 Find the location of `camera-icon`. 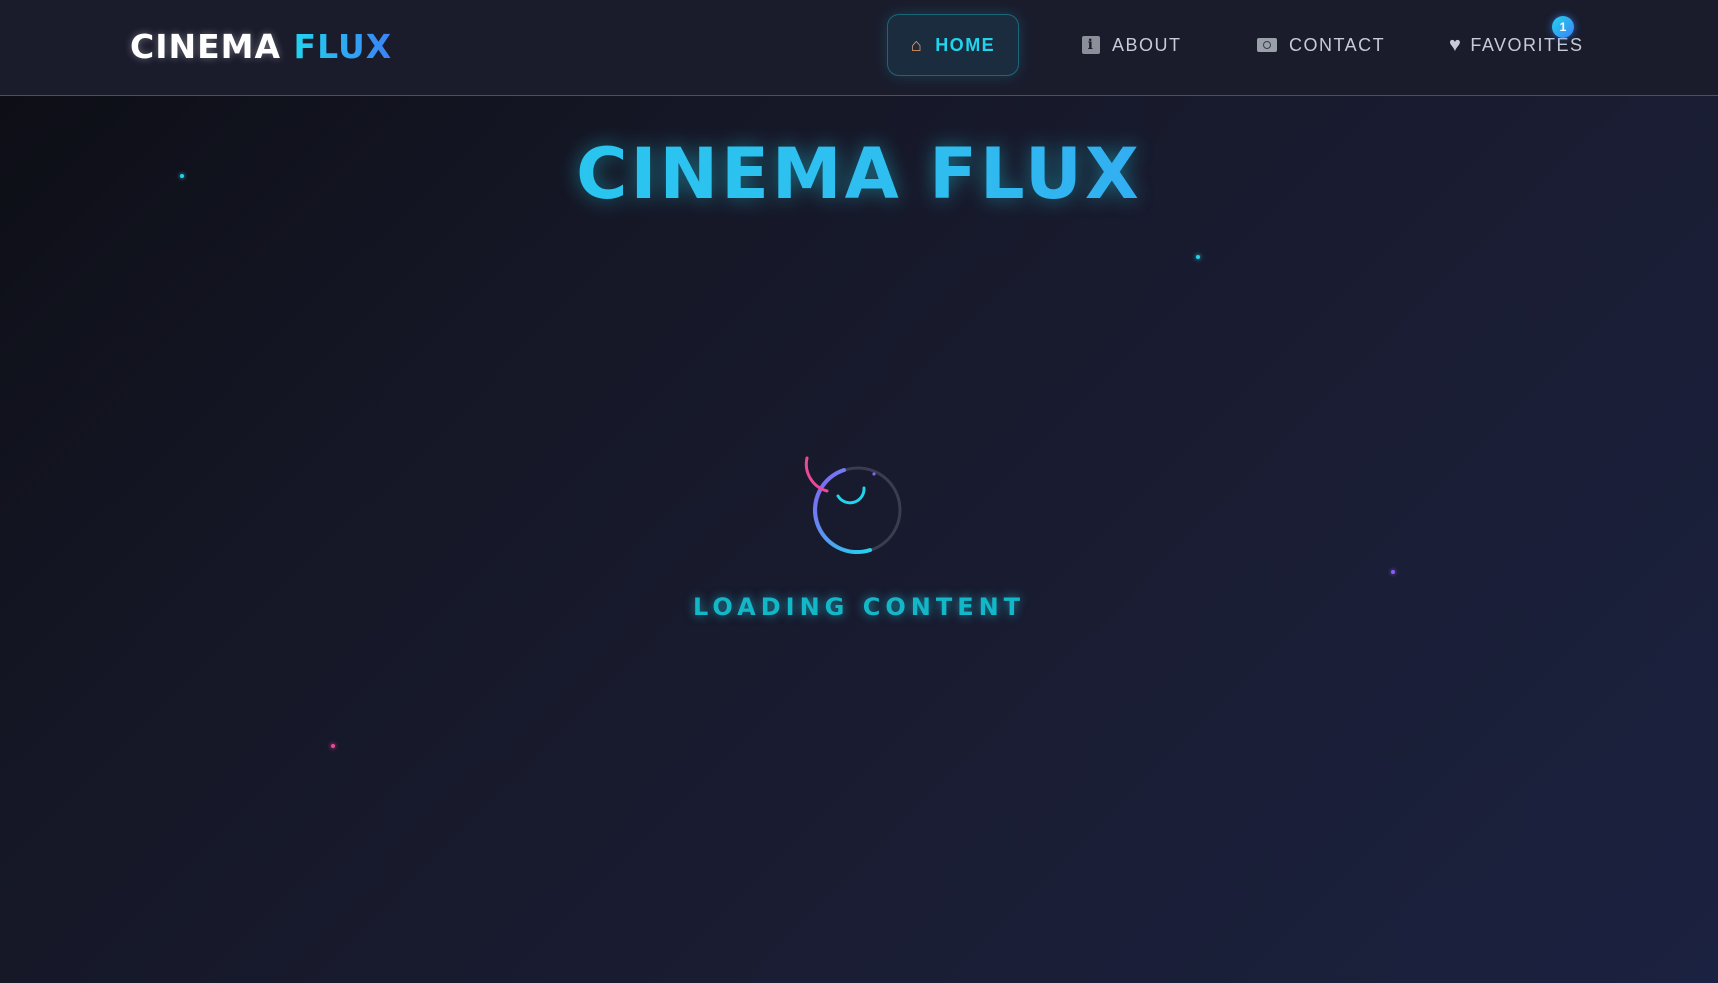

camera-icon is located at coordinates (1267, 45).